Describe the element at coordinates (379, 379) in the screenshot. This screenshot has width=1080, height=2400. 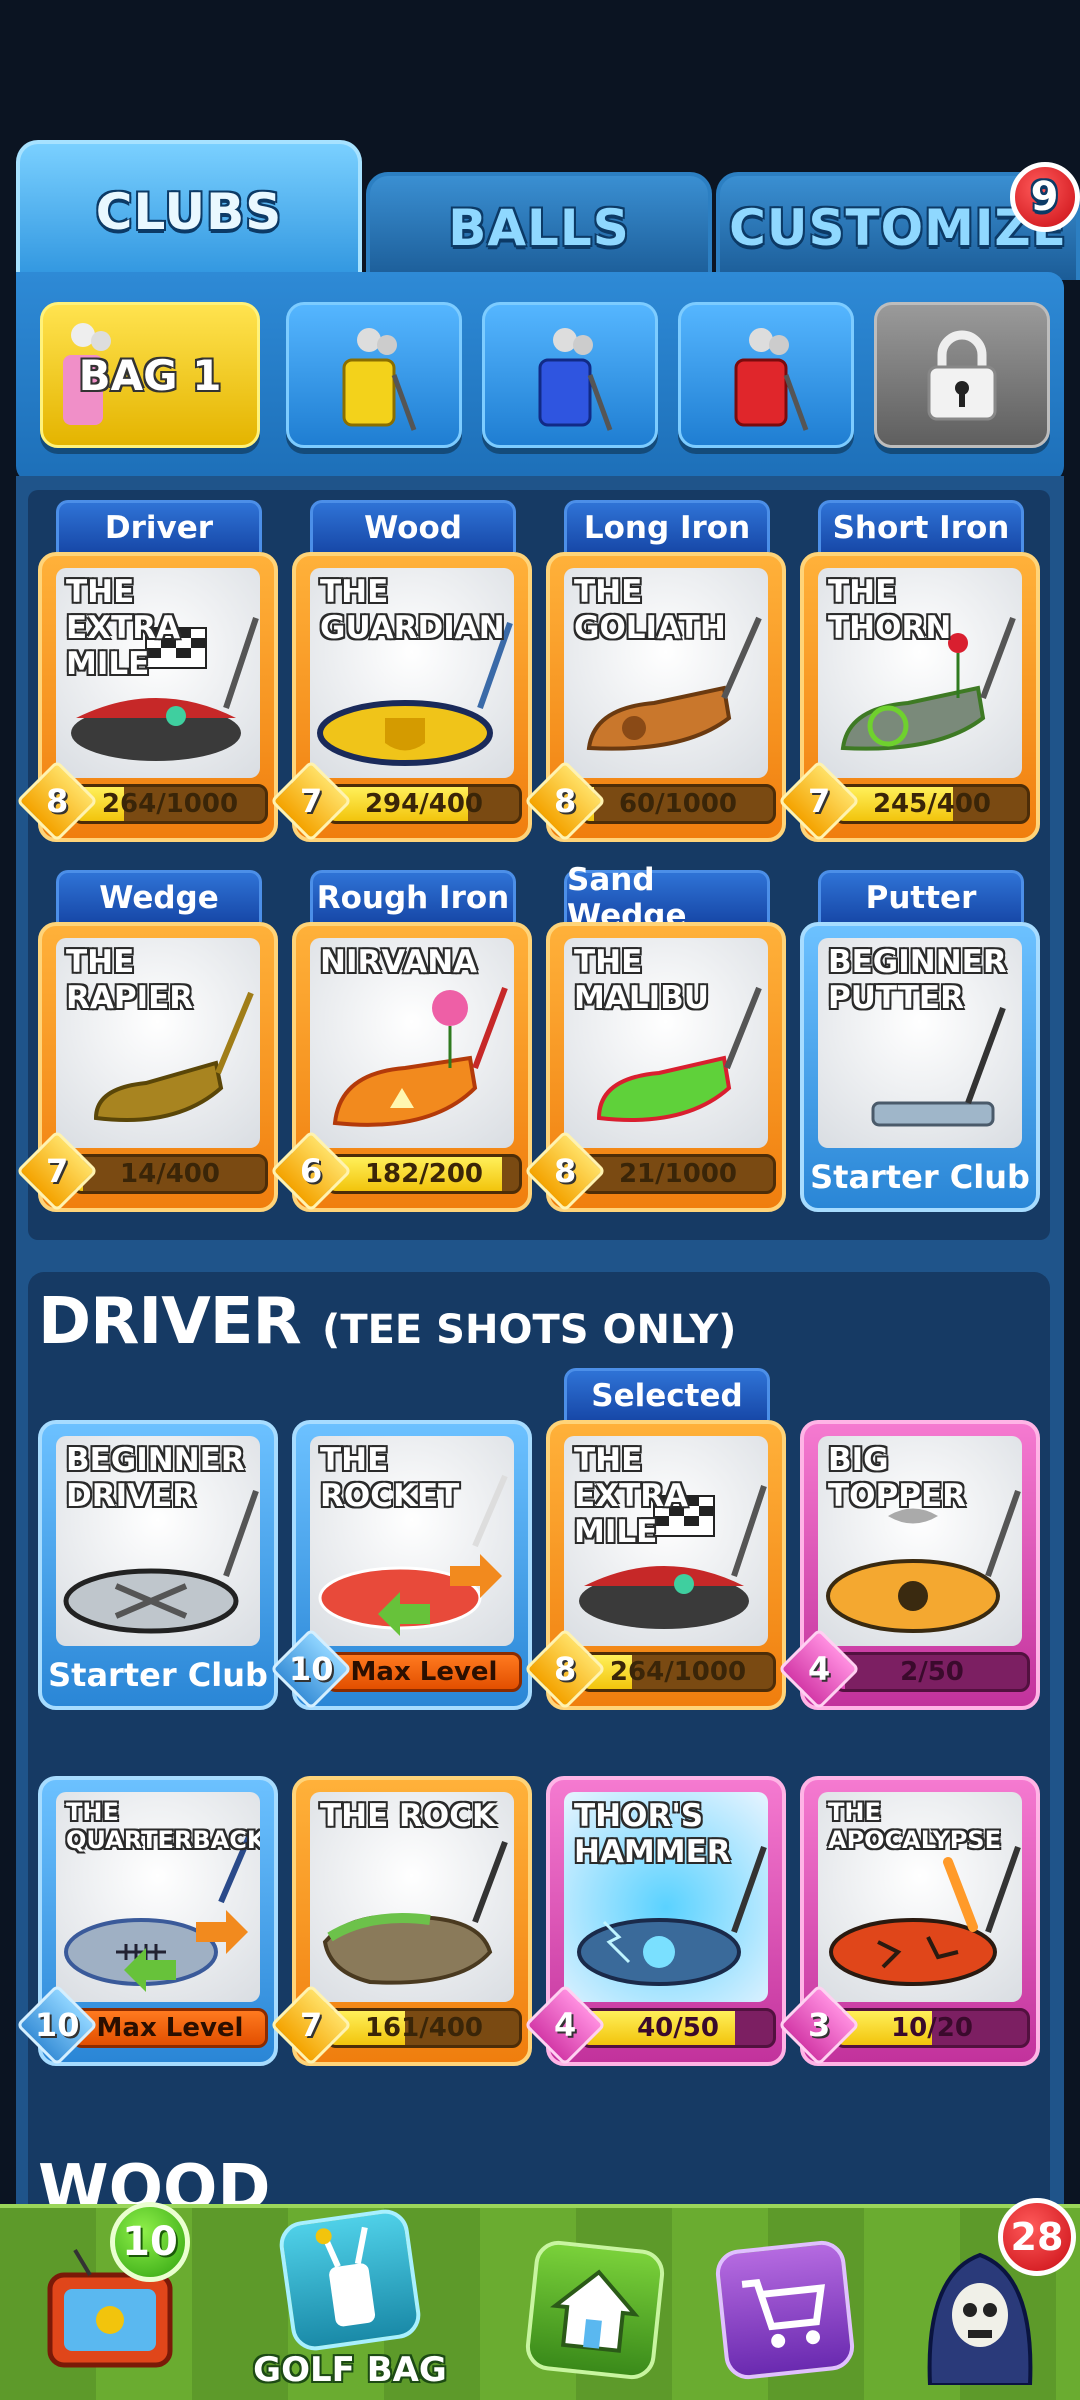
I see `yellow-bag-icon` at that location.